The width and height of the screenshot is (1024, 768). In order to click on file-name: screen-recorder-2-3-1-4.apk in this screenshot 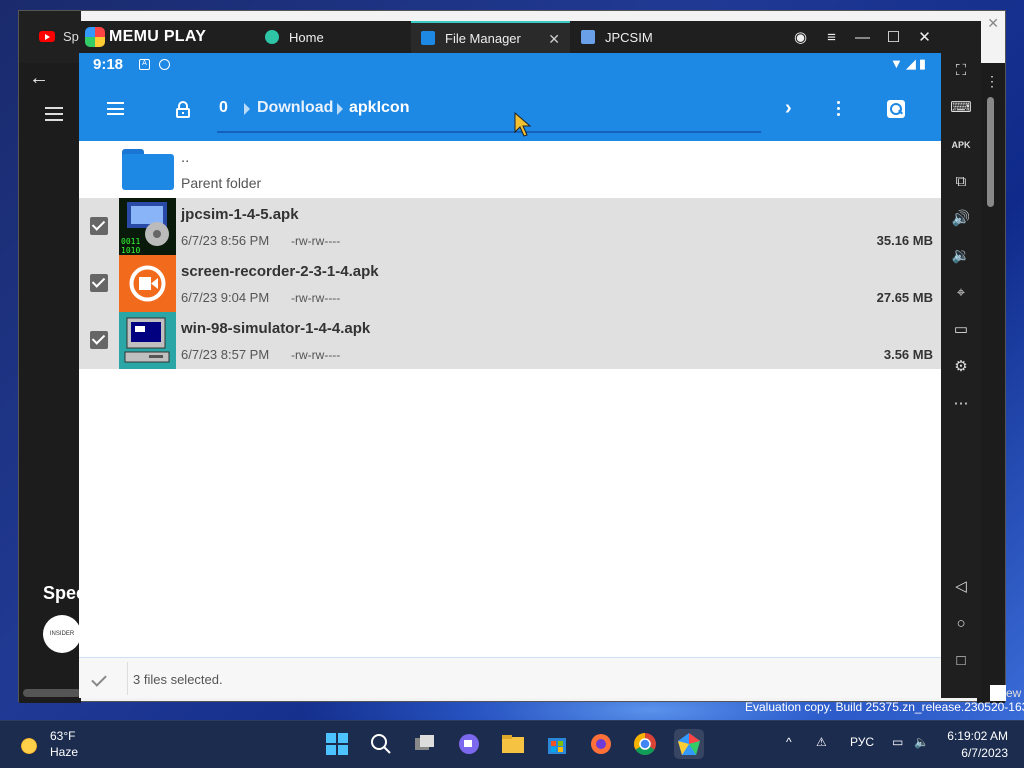, I will do `click(280, 271)`.